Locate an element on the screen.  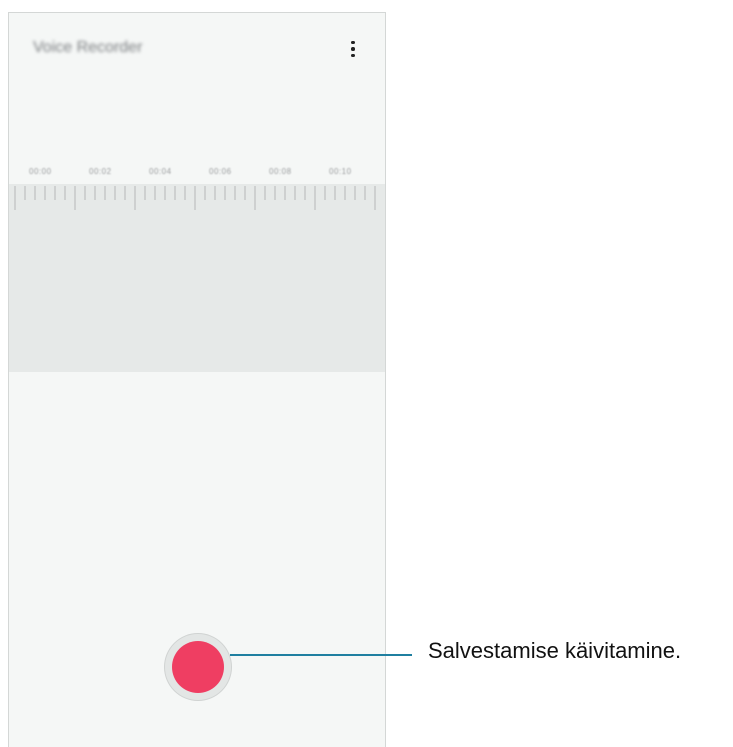
time-label: 00:04 is located at coordinates (160, 171).